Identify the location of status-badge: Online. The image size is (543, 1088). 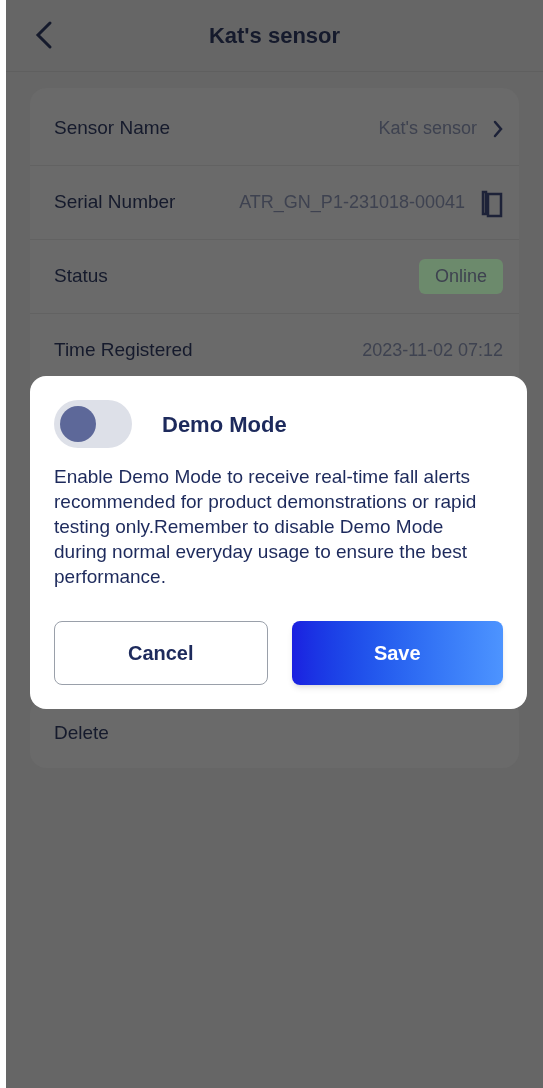
(460, 276).